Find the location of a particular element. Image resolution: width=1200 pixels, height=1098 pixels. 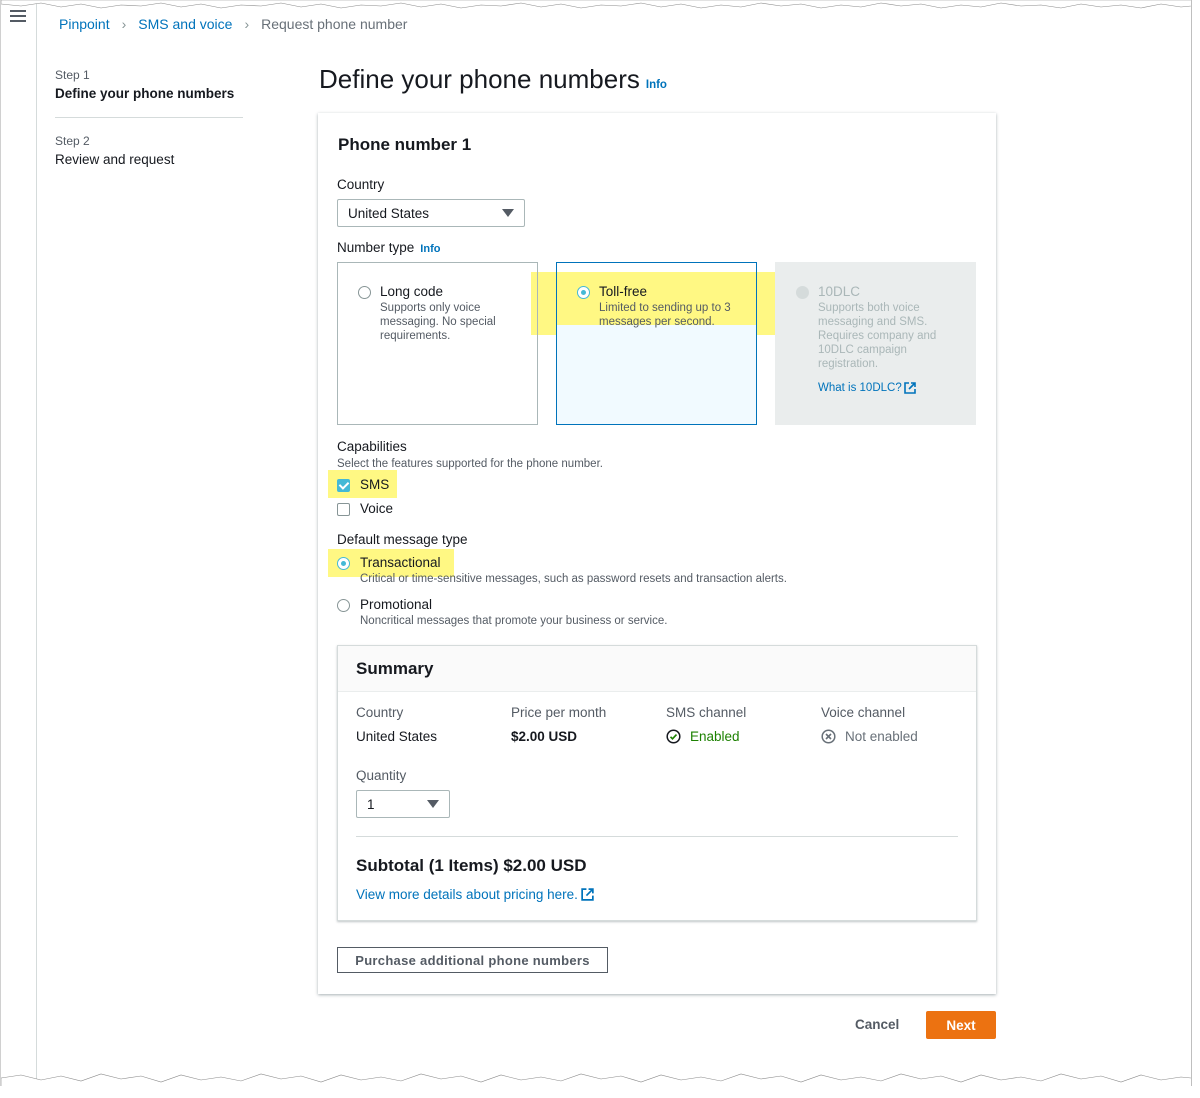

transactional-radio is located at coordinates (343, 563).